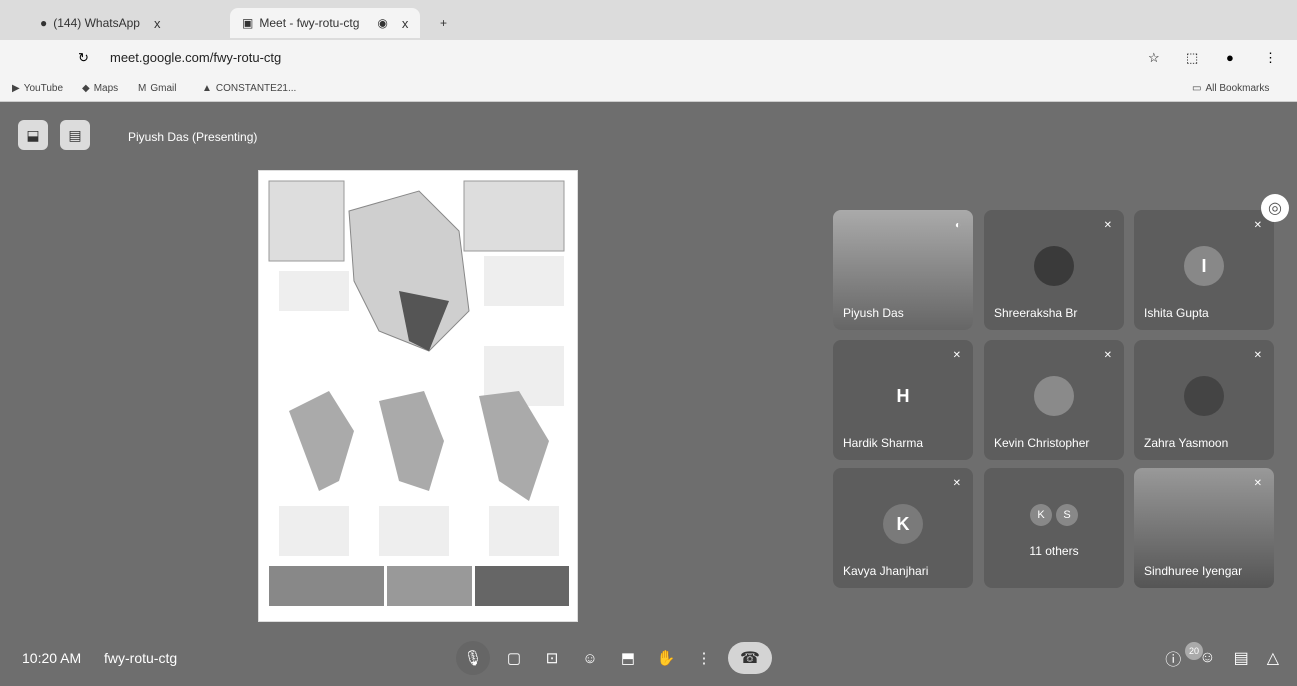  Describe the element at coordinates (590, 658) in the screenshot. I see `emoji-button: ☺` at that location.